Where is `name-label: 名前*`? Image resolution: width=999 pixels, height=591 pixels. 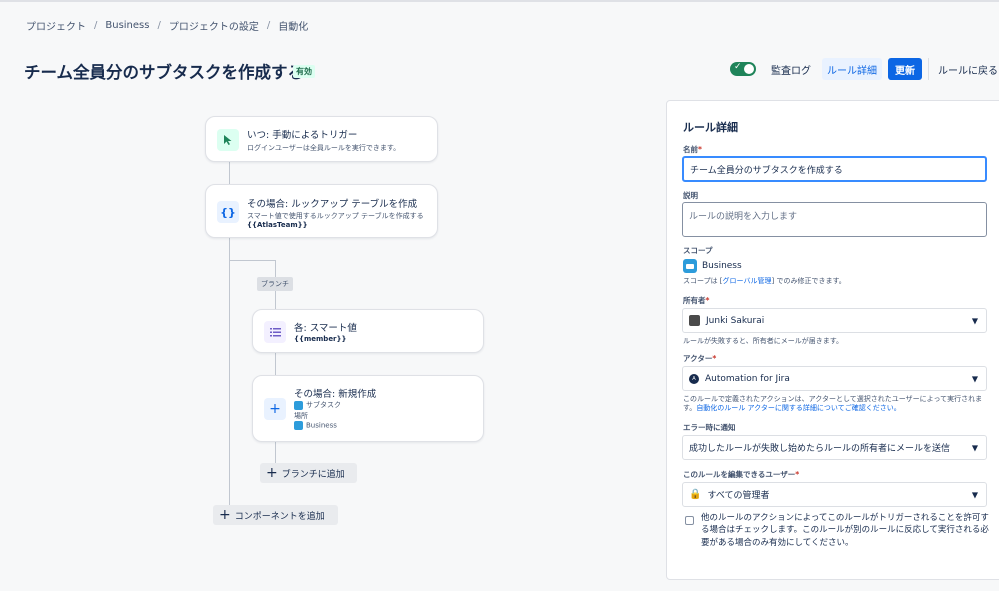
name-label: 名前* is located at coordinates (692, 149).